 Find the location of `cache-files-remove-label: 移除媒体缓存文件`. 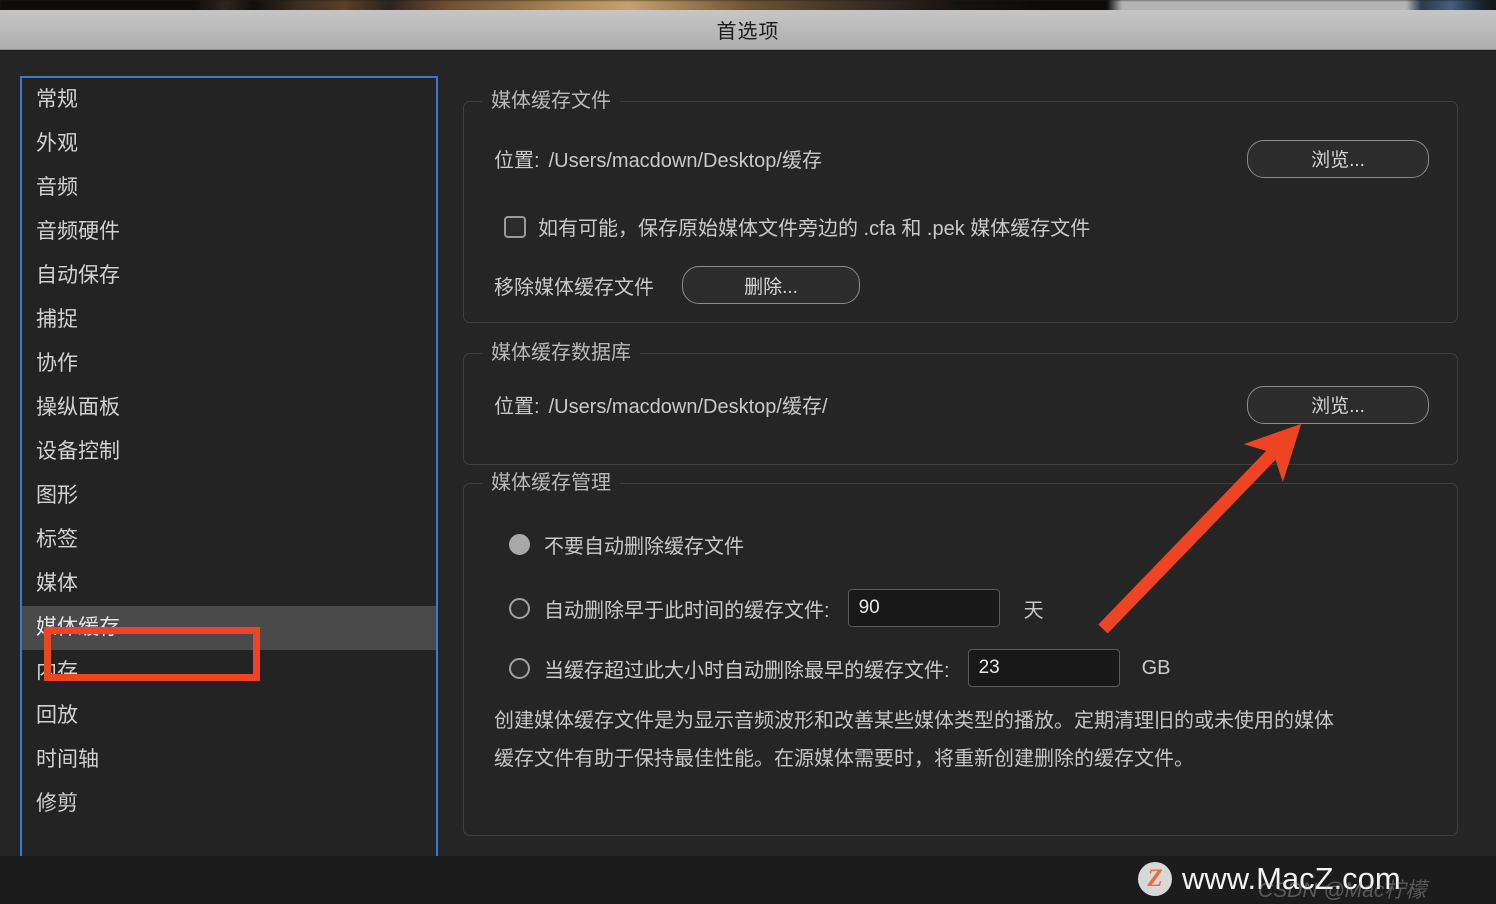

cache-files-remove-label: 移除媒体缓存文件 is located at coordinates (574, 287).